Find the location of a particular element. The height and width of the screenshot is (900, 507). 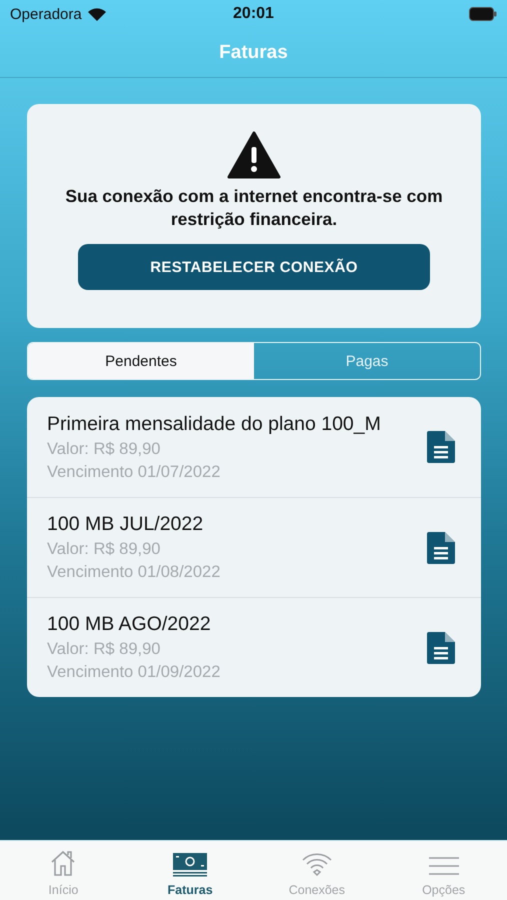

segment-tab: Pagas is located at coordinates (367, 361).